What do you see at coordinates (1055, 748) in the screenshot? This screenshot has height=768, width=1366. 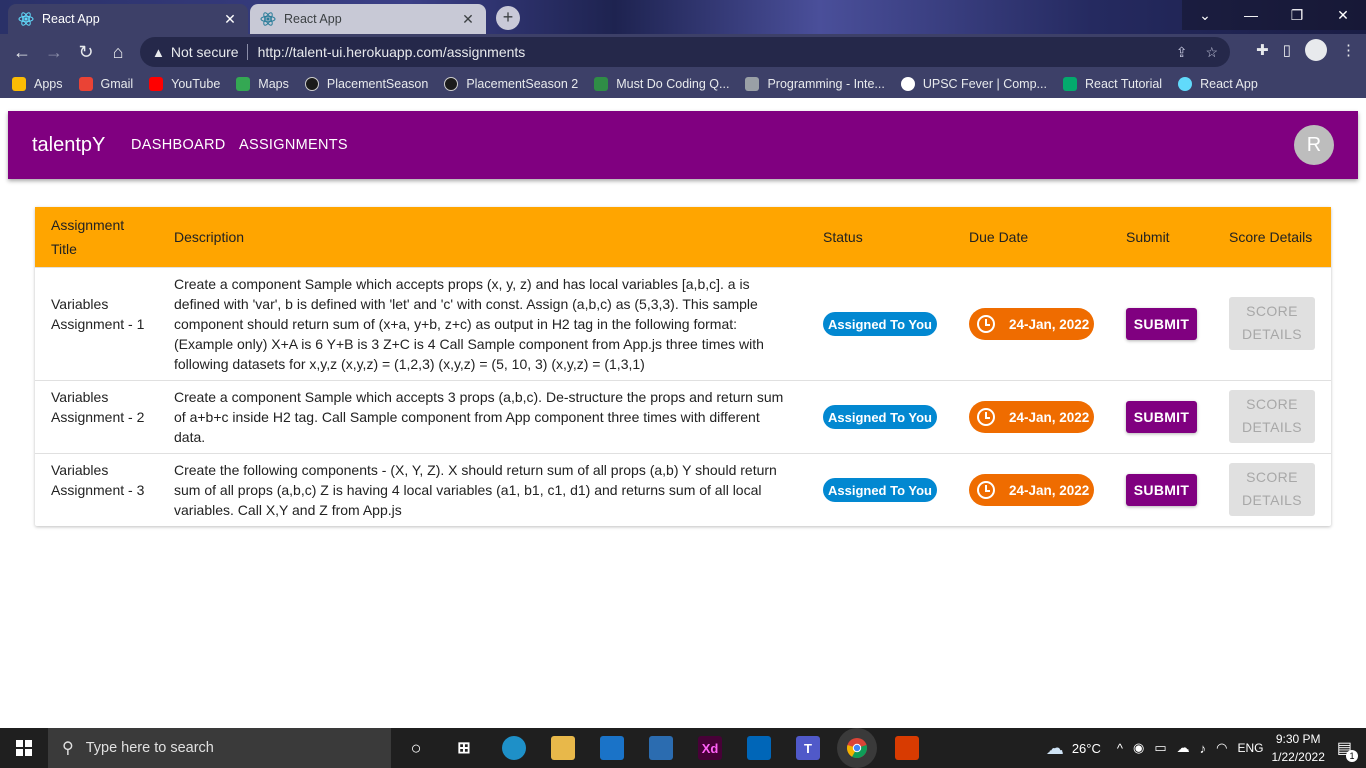 I see `weather-cloud-icon: ☁` at bounding box center [1055, 748].